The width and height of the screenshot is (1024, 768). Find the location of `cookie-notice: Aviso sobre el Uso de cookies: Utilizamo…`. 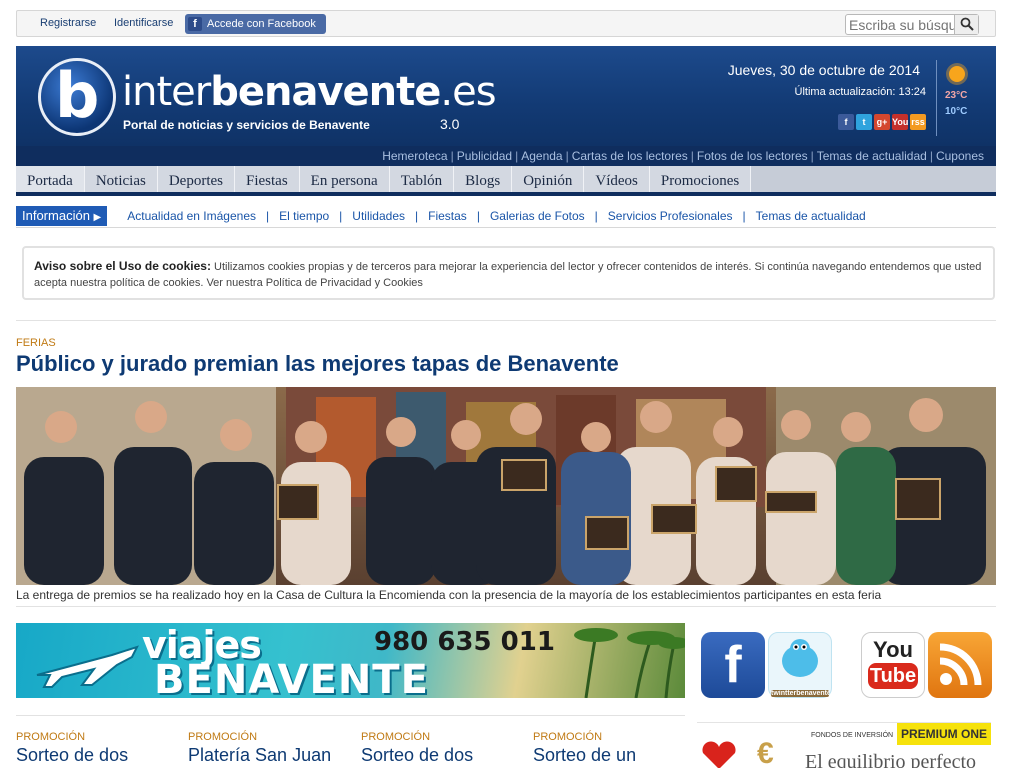

cookie-notice: Aviso sobre el Uso de cookies: Utilizamo… is located at coordinates (508, 273).